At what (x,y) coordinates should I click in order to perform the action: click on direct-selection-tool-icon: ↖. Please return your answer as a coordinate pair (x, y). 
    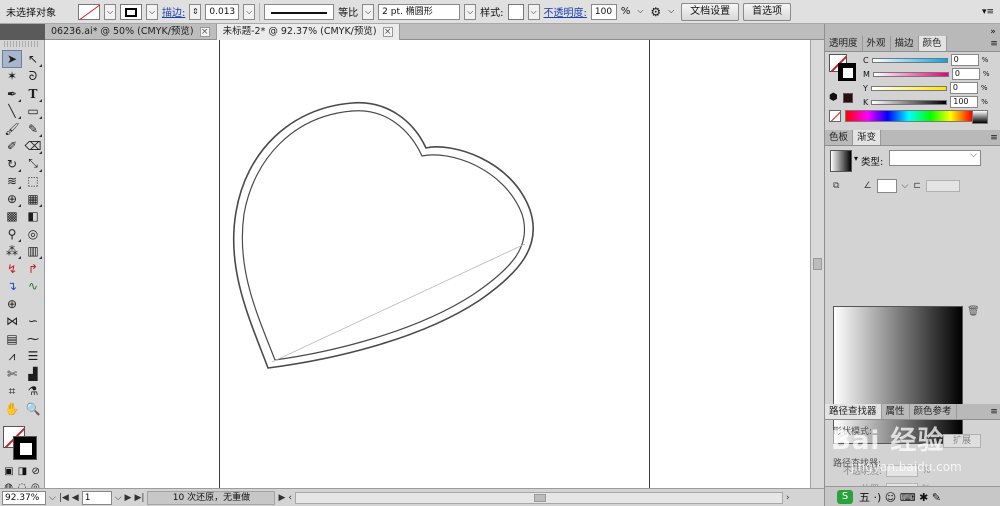
    Looking at the image, I should click on (33, 59).